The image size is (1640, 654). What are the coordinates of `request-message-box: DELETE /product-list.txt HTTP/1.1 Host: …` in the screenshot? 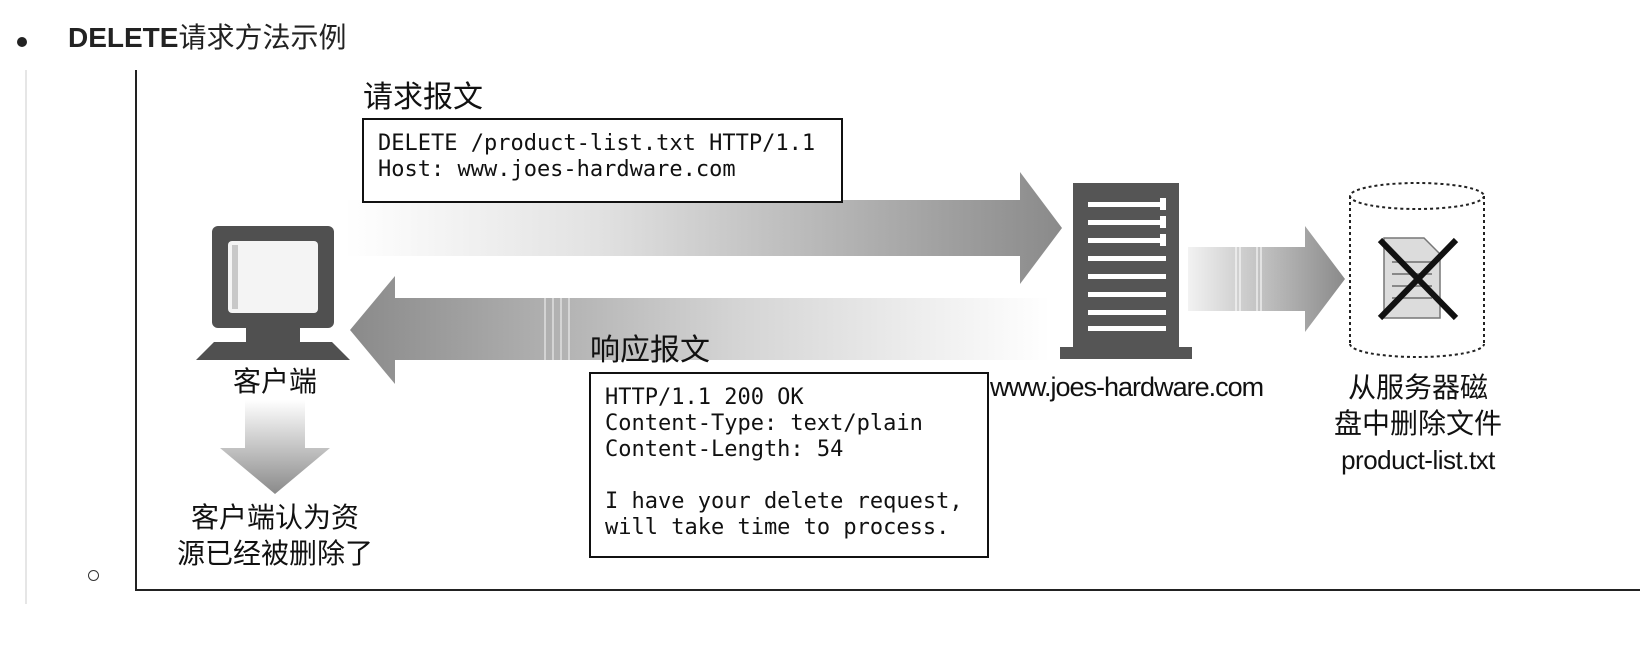 It's located at (602, 160).